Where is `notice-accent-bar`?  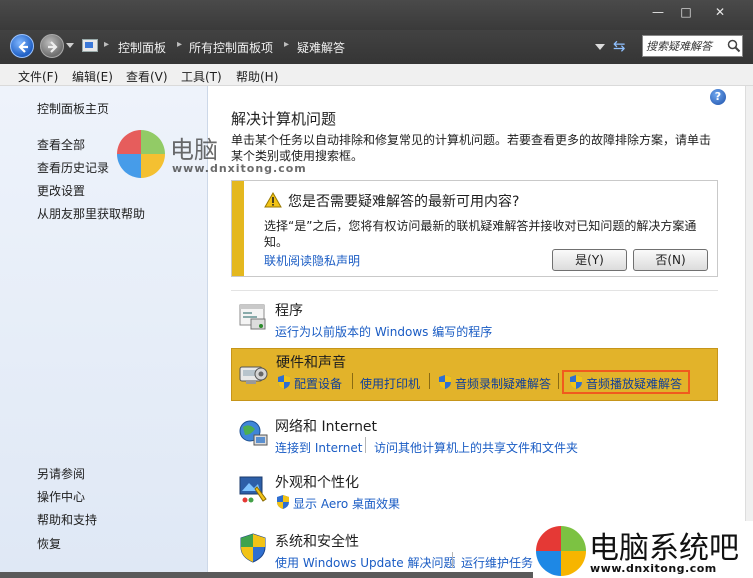 notice-accent-bar is located at coordinates (238, 228).